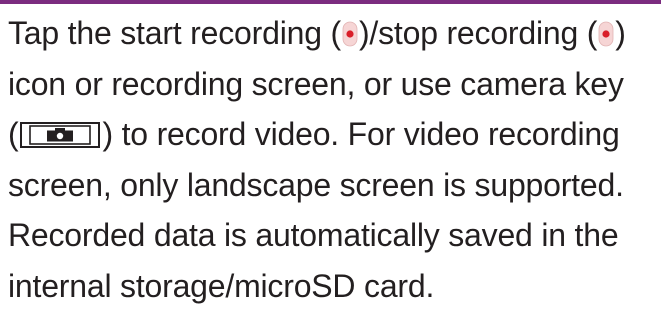  Describe the element at coordinates (478, 33) in the screenshot. I see `text-fragment: )/stop recording (` at that location.